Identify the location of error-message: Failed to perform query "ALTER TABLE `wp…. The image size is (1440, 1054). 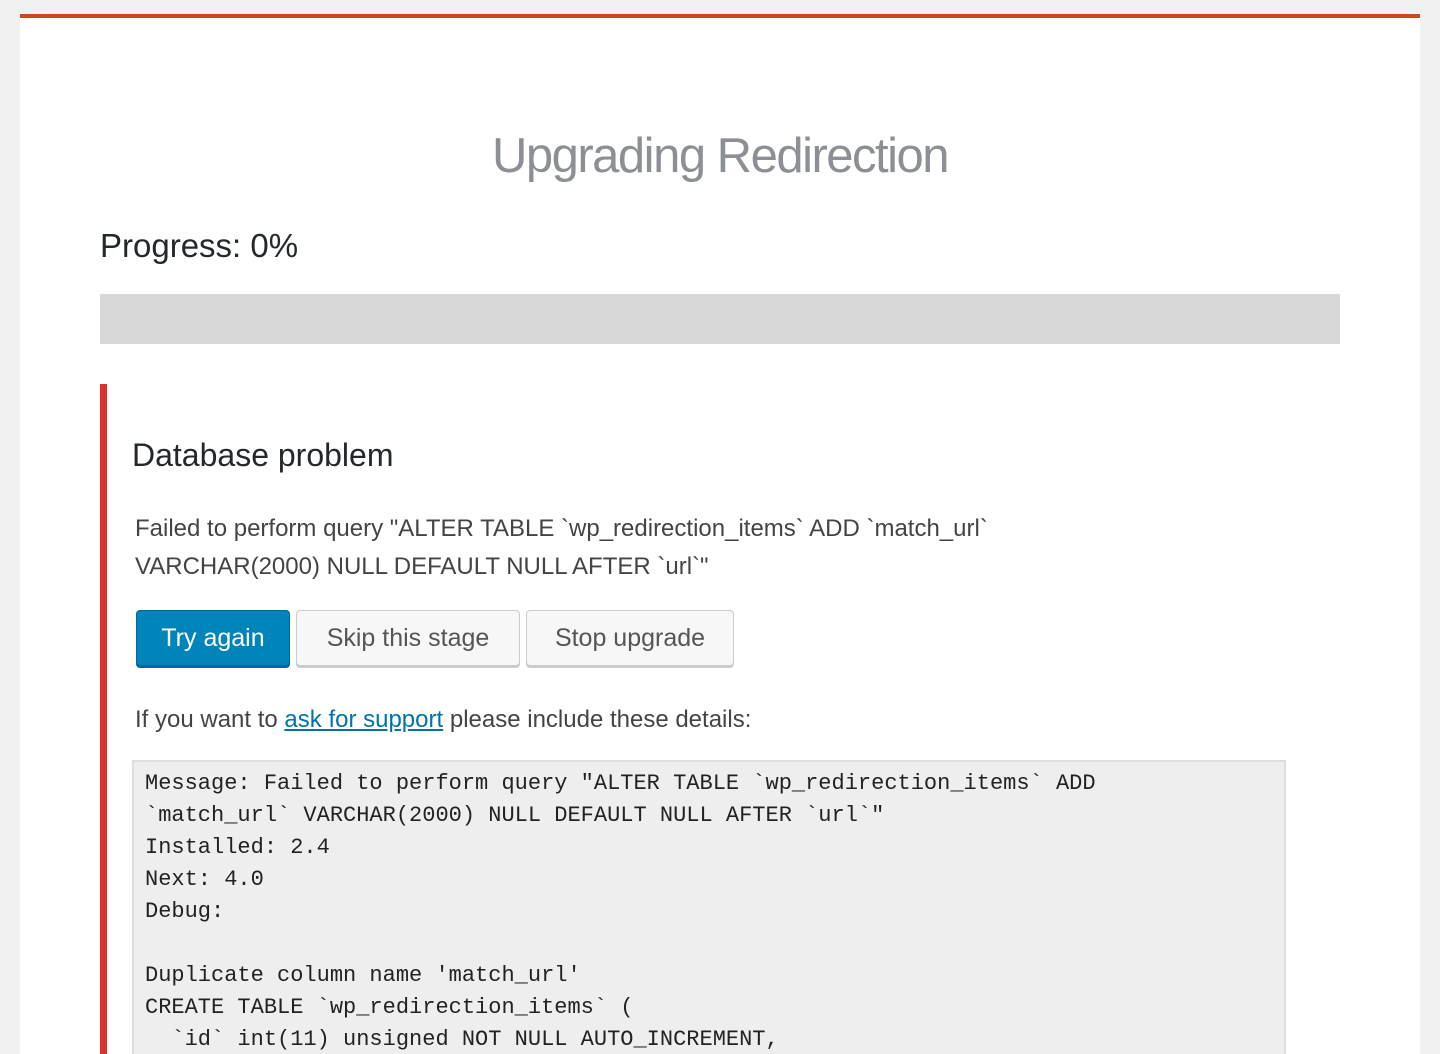
(561, 547).